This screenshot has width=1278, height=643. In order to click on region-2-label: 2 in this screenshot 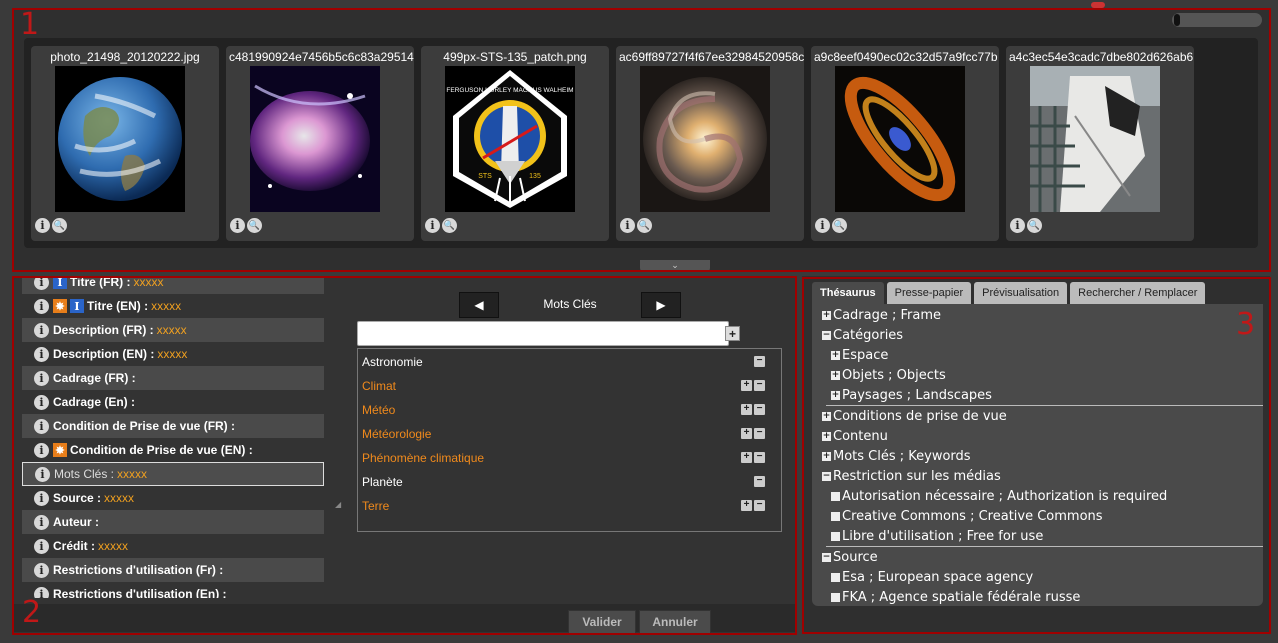, I will do `click(32, 612)`.